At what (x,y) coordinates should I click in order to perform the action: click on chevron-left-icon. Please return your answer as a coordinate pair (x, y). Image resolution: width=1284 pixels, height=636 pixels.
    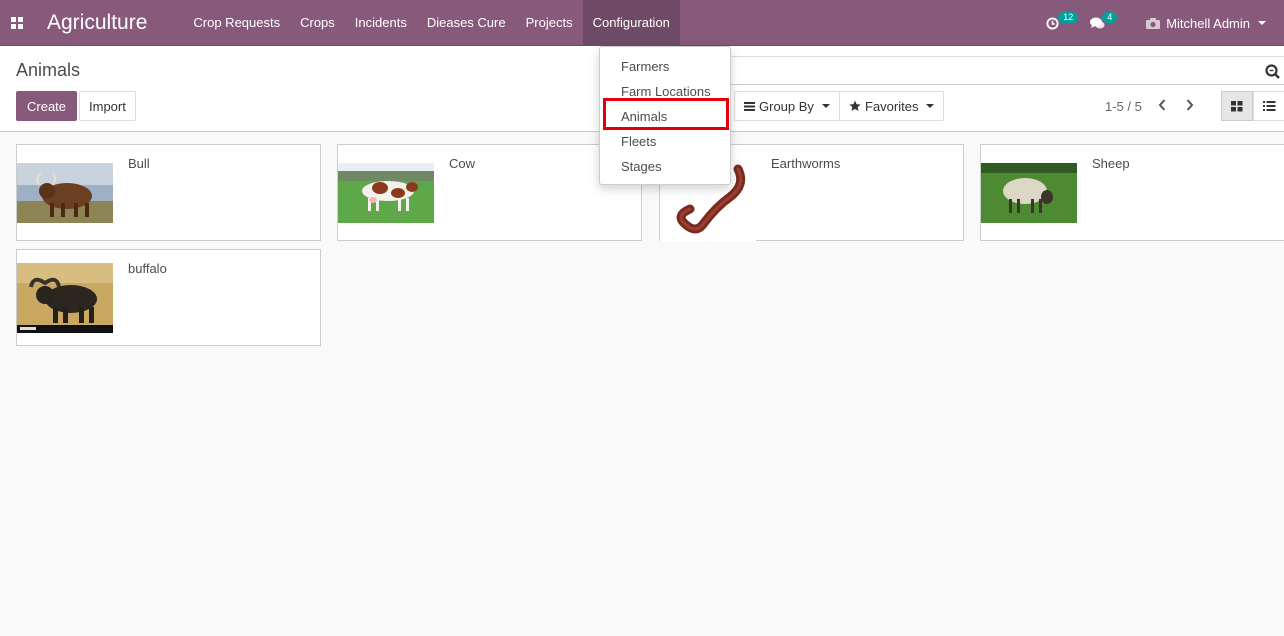
    Looking at the image, I should click on (1162, 105).